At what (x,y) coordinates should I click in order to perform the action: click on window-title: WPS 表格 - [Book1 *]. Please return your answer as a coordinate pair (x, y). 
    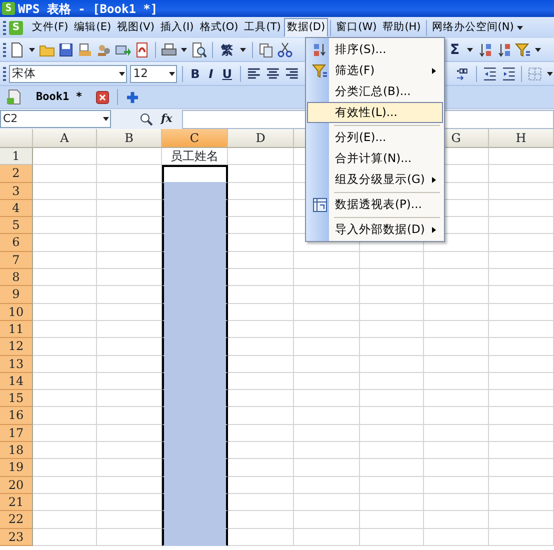
    Looking at the image, I should click on (88, 9).